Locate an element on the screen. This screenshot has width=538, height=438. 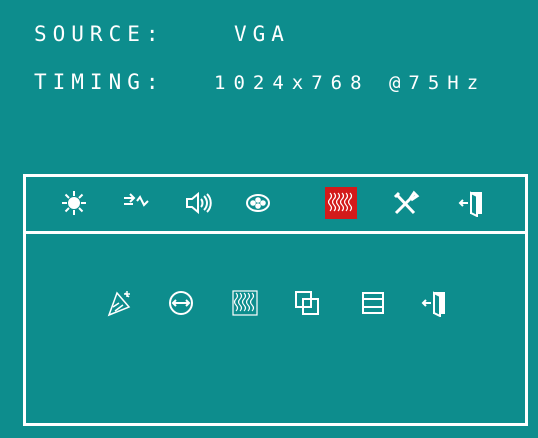
source-value: VGA is located at coordinates (262, 34).